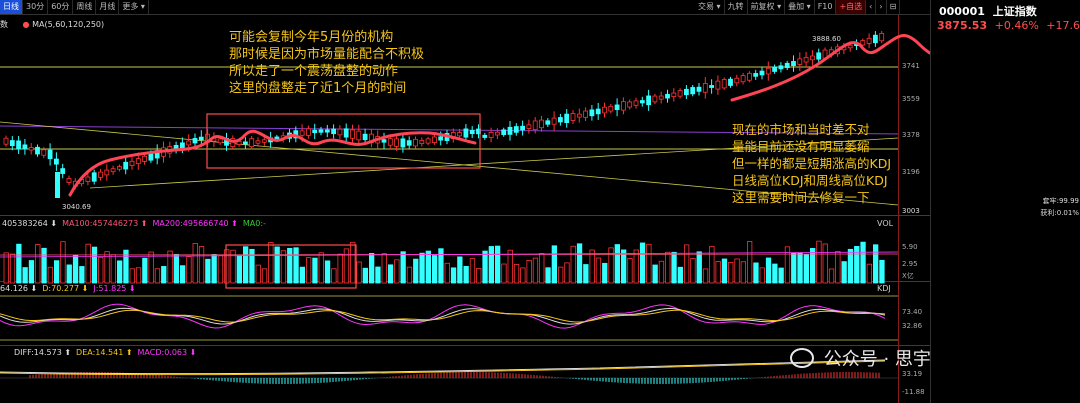 The height and width of the screenshot is (403, 1080). I want to click on tool-button-6: ‹, so click(871, 7).